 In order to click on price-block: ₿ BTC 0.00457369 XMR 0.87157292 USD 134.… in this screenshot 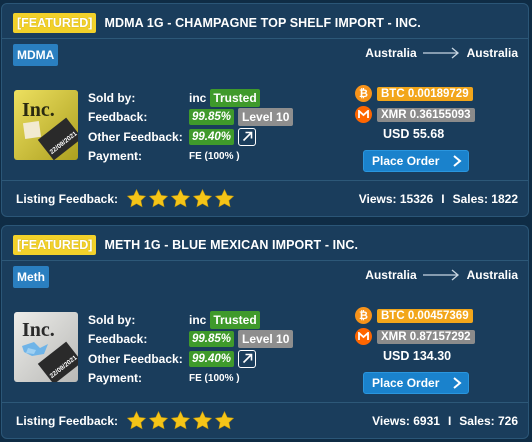, I will do `click(420, 349)`.